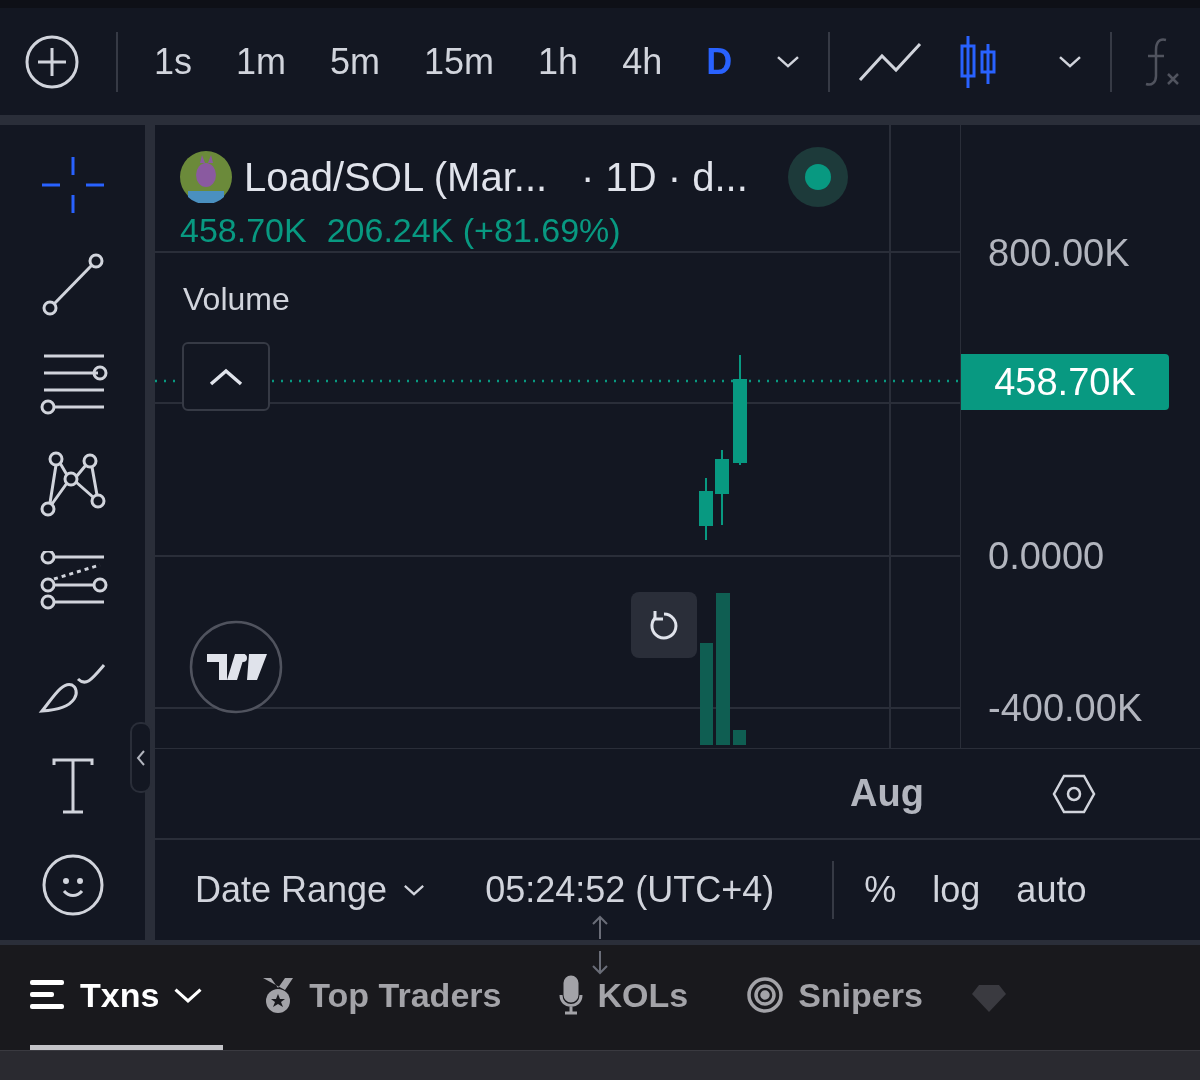 This screenshot has width=1200, height=1080. Describe the element at coordinates (1051, 890) in the screenshot. I see `auto-toggle: auto` at that location.